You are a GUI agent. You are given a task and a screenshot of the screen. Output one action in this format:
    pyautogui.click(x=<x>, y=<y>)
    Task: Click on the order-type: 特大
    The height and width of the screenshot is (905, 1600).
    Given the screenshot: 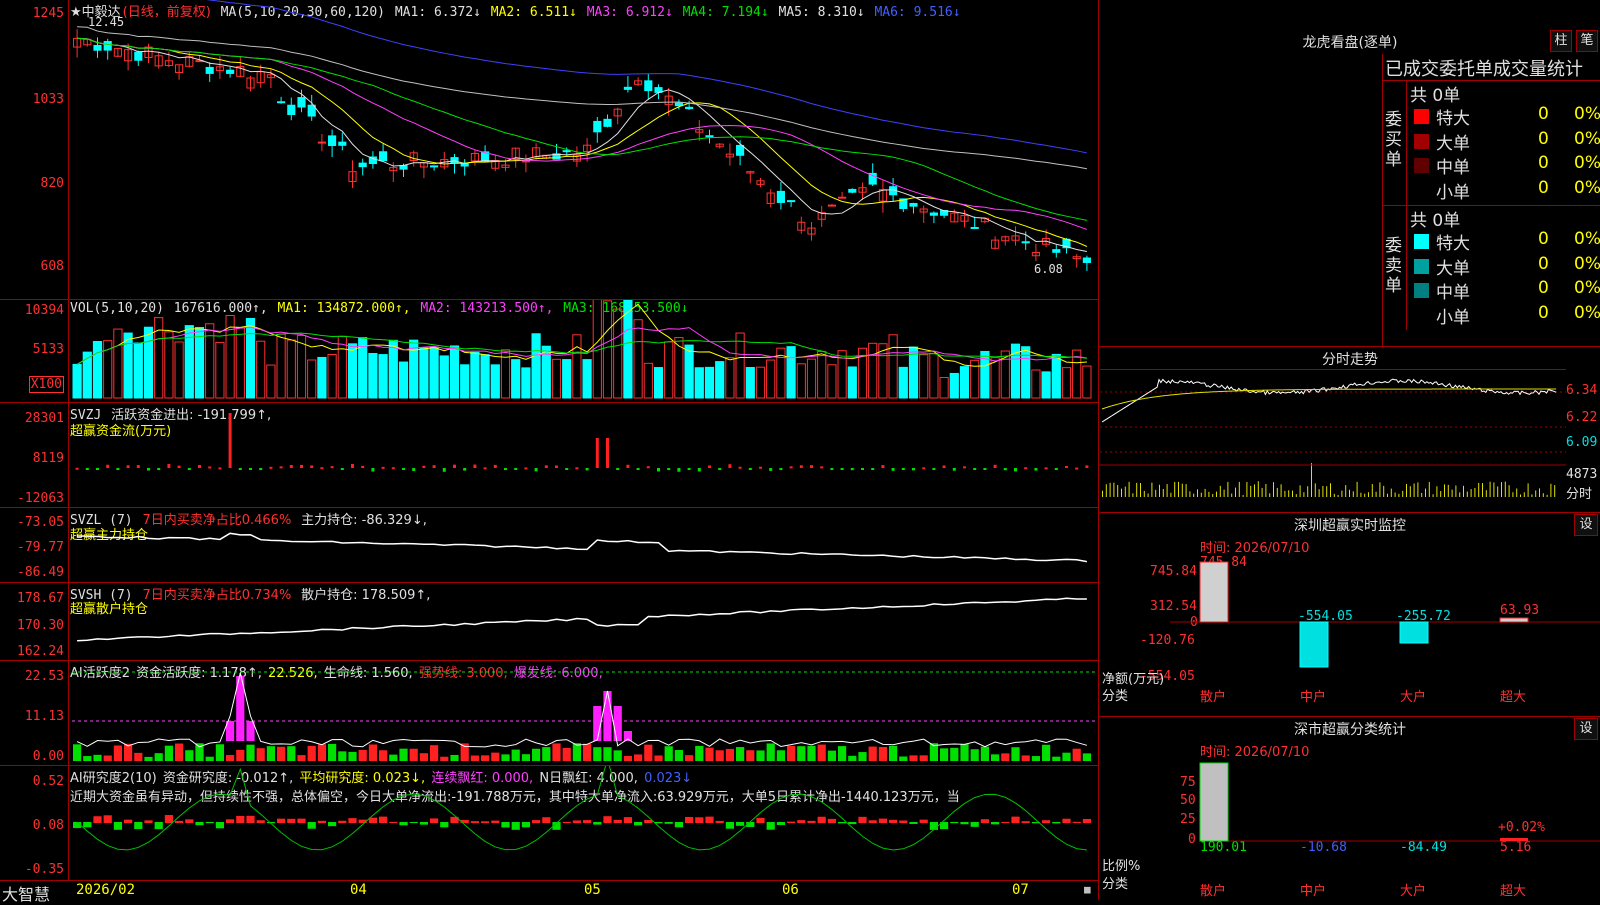 What is the action you would take?
    pyautogui.click(x=1453, y=119)
    